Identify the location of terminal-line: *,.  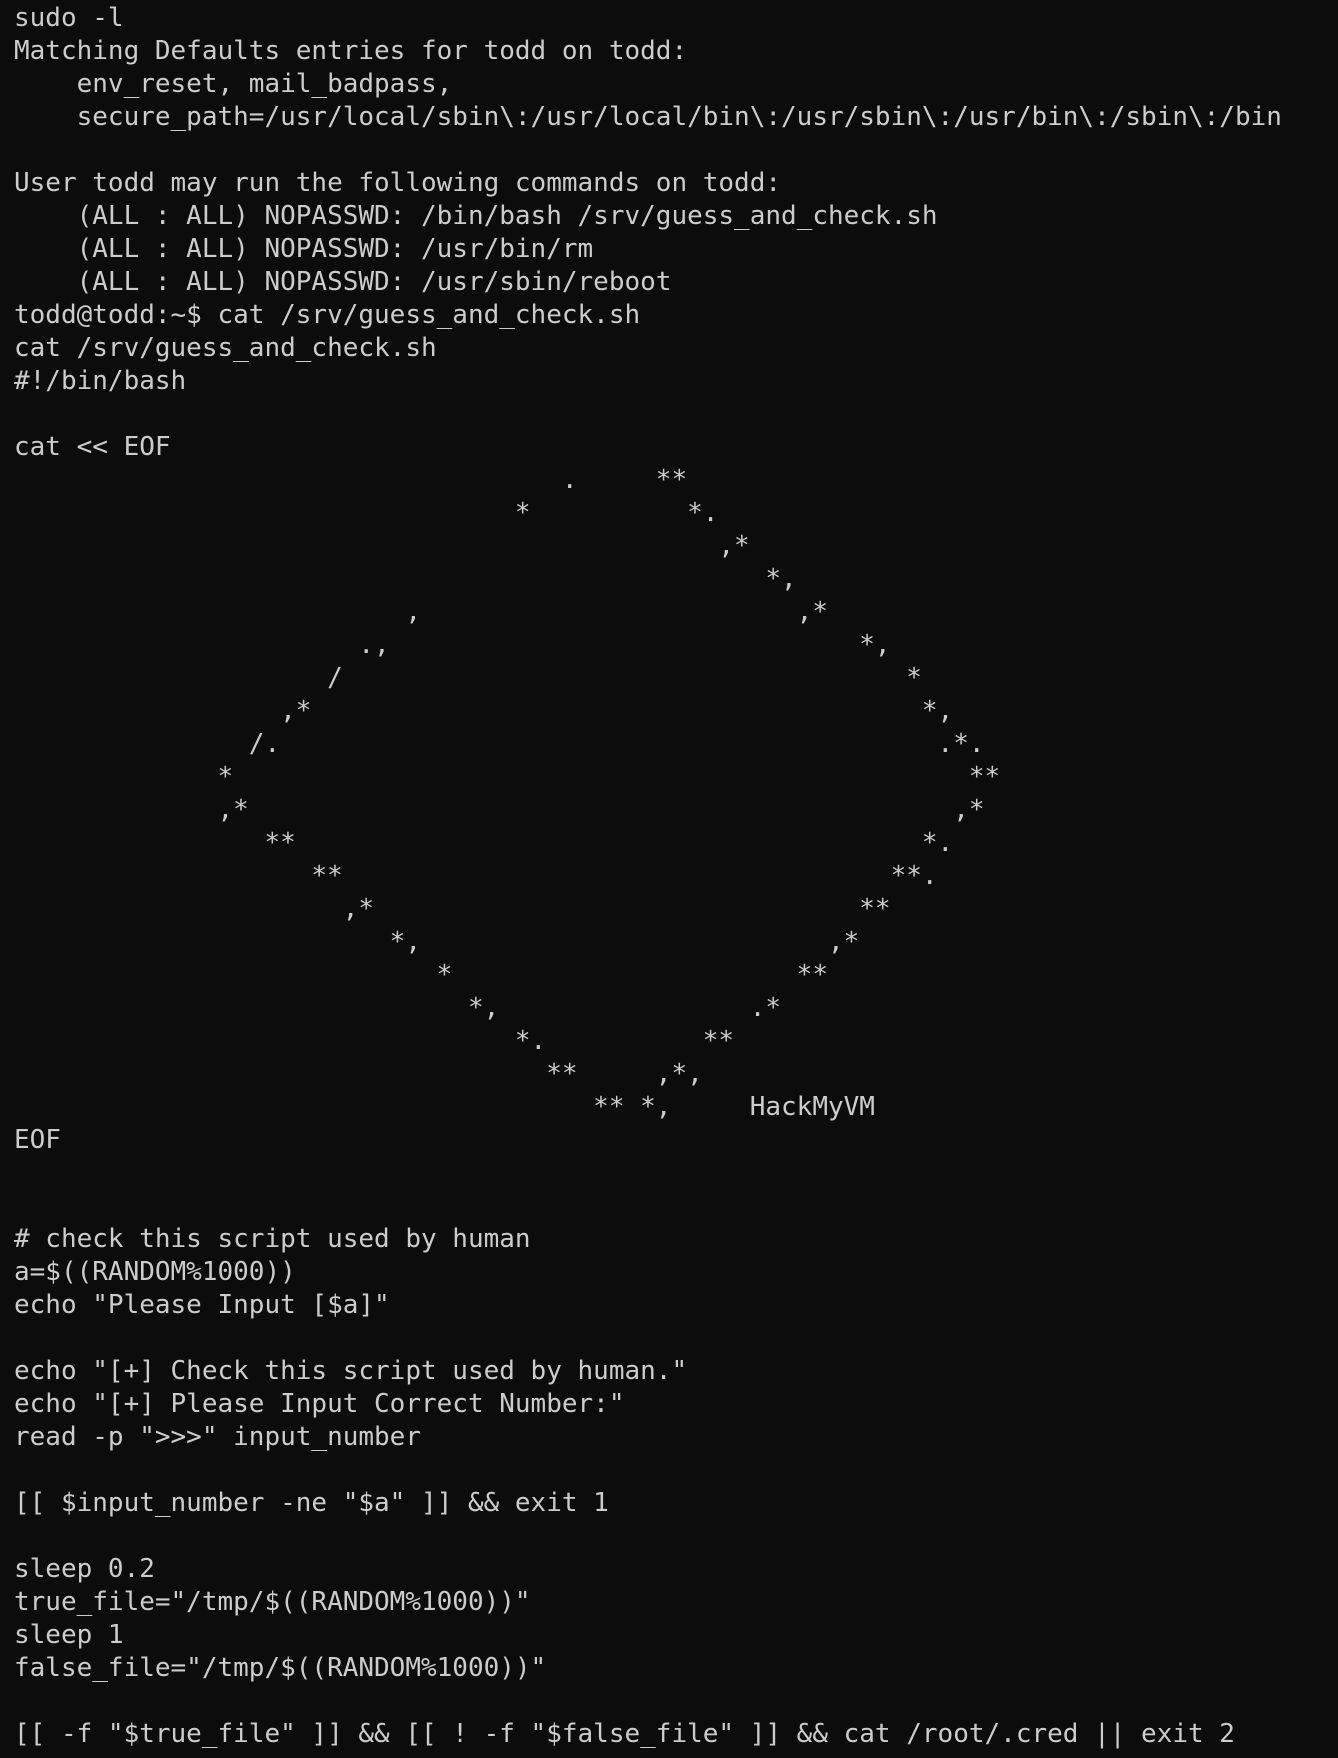
(405, 579).